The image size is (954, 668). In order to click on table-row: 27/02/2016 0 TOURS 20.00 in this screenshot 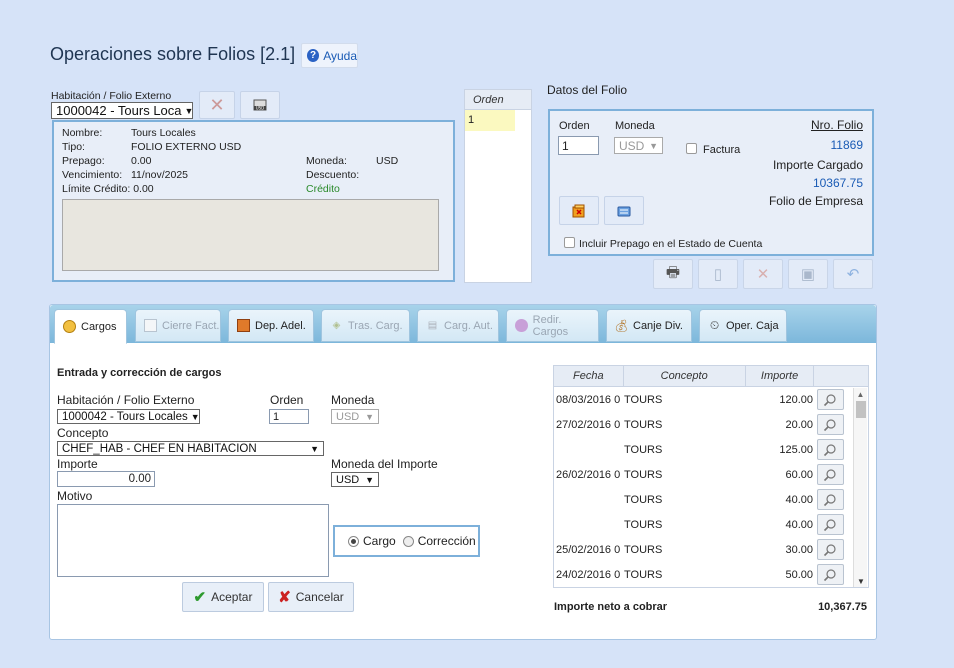, I will do `click(711, 424)`.